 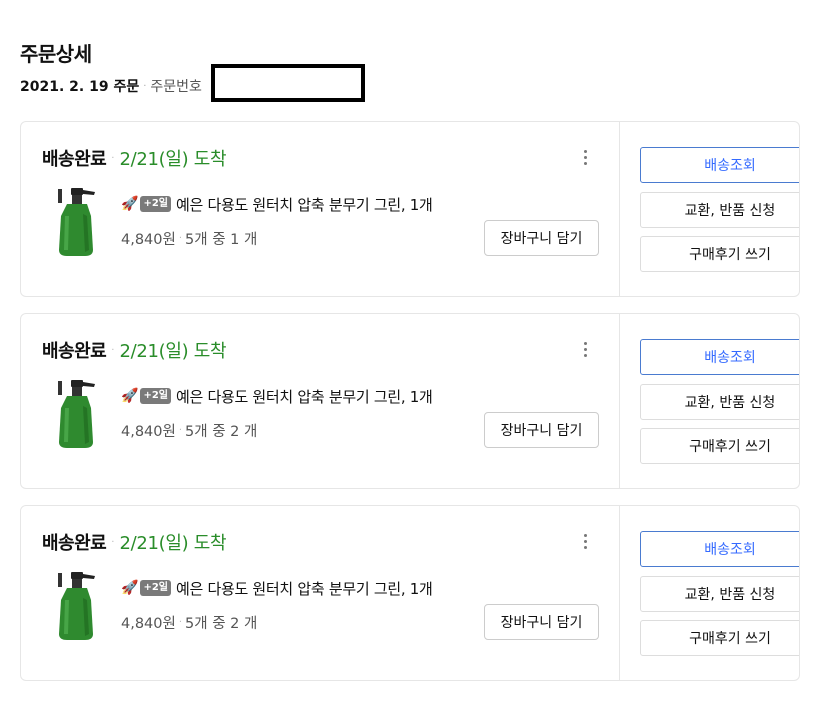 What do you see at coordinates (56, 54) in the screenshot?
I see `page-title: 주문상세` at bounding box center [56, 54].